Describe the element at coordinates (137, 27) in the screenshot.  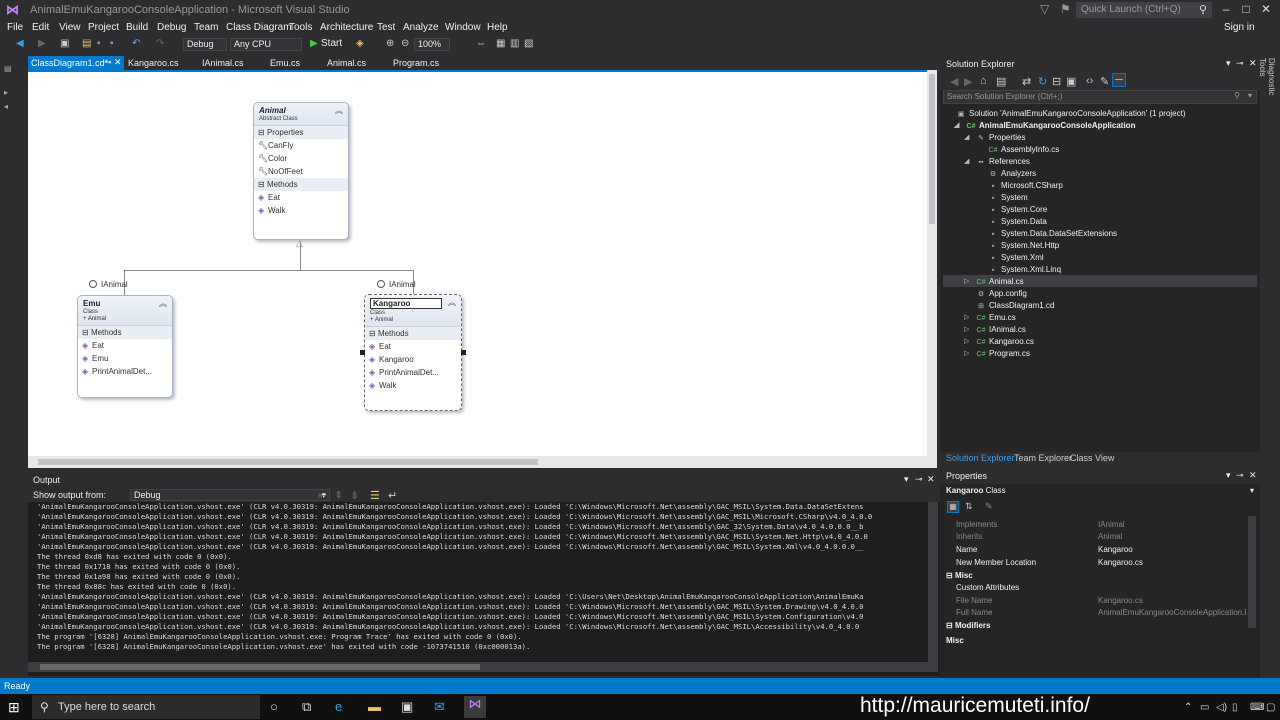
I see `menu-build: Build` at that location.